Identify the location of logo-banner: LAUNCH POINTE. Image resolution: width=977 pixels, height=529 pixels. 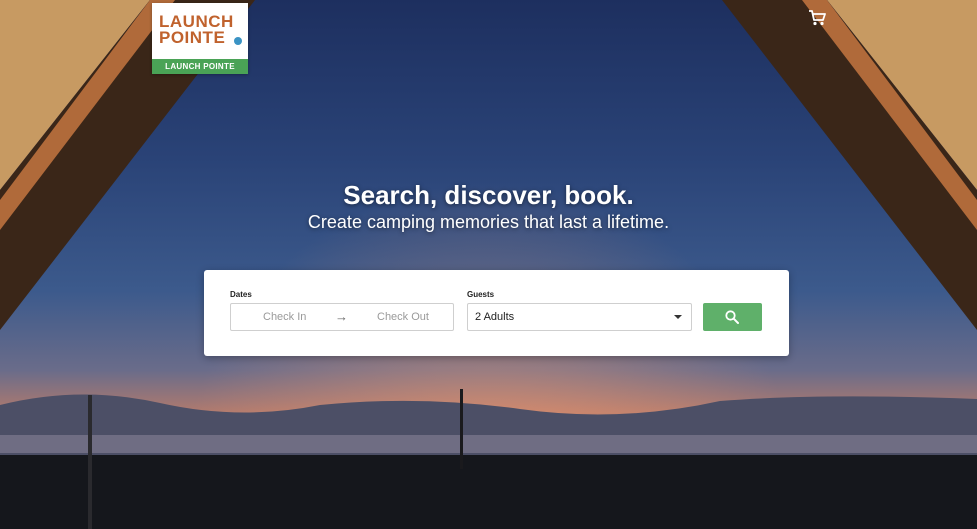
(200, 66).